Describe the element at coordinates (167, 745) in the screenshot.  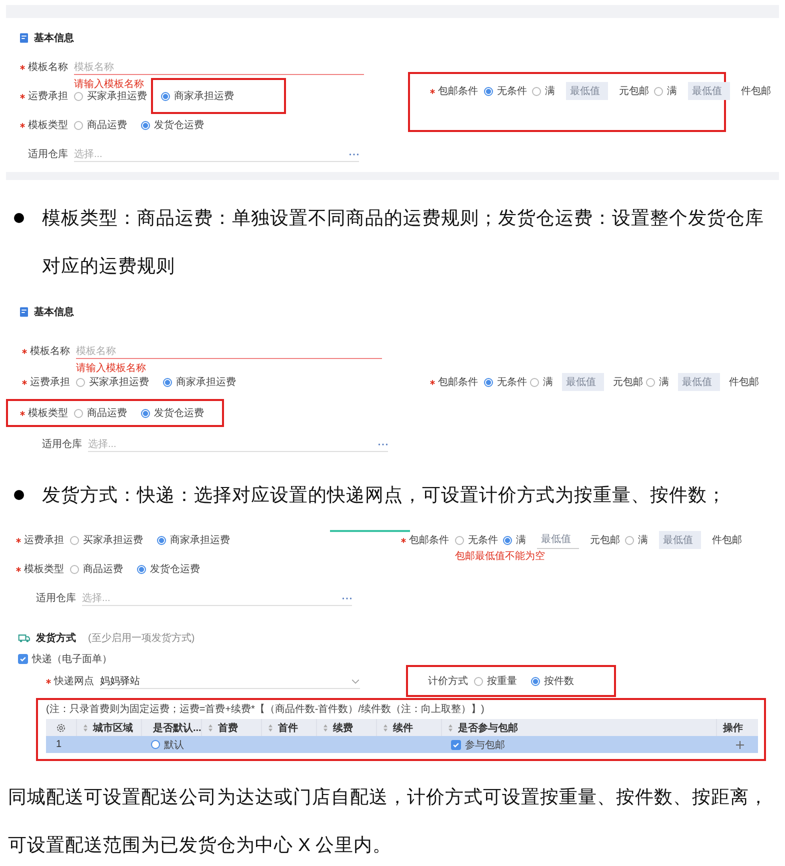
I see `radio-option: 默认` at that location.